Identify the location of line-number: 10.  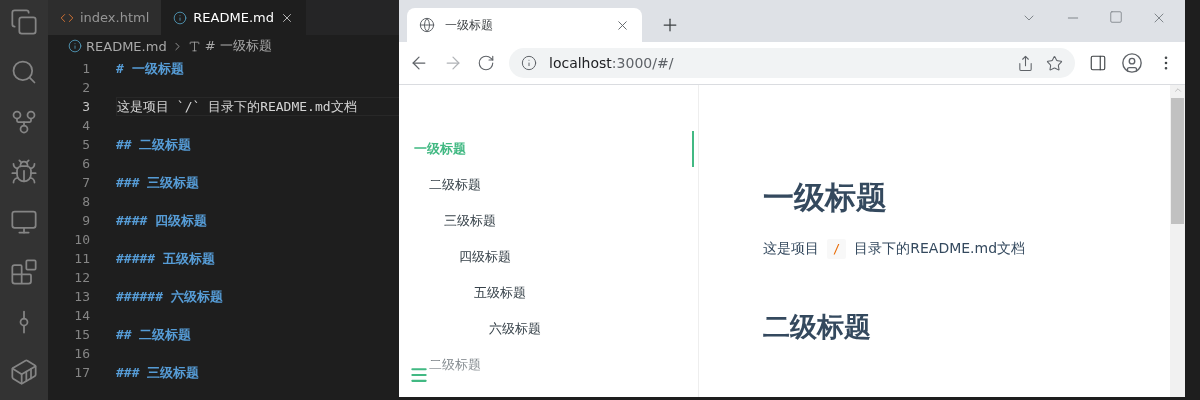
(81, 239).